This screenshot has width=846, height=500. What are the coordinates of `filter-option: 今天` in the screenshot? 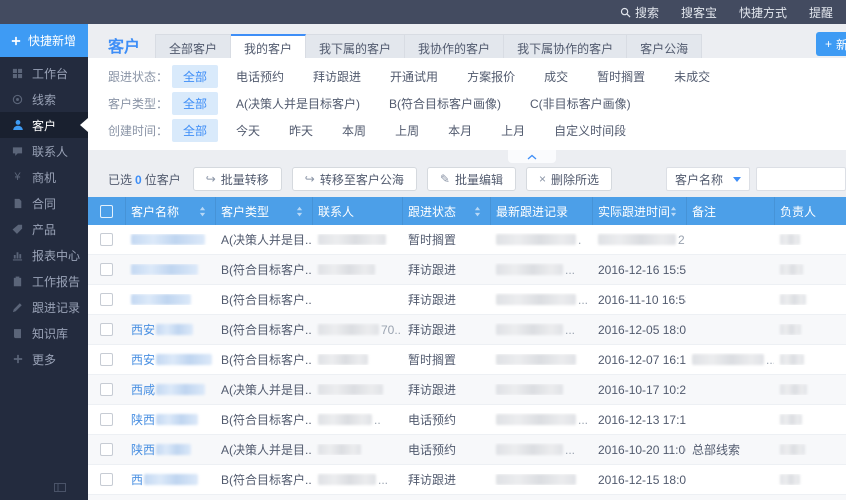 It's located at (248, 130).